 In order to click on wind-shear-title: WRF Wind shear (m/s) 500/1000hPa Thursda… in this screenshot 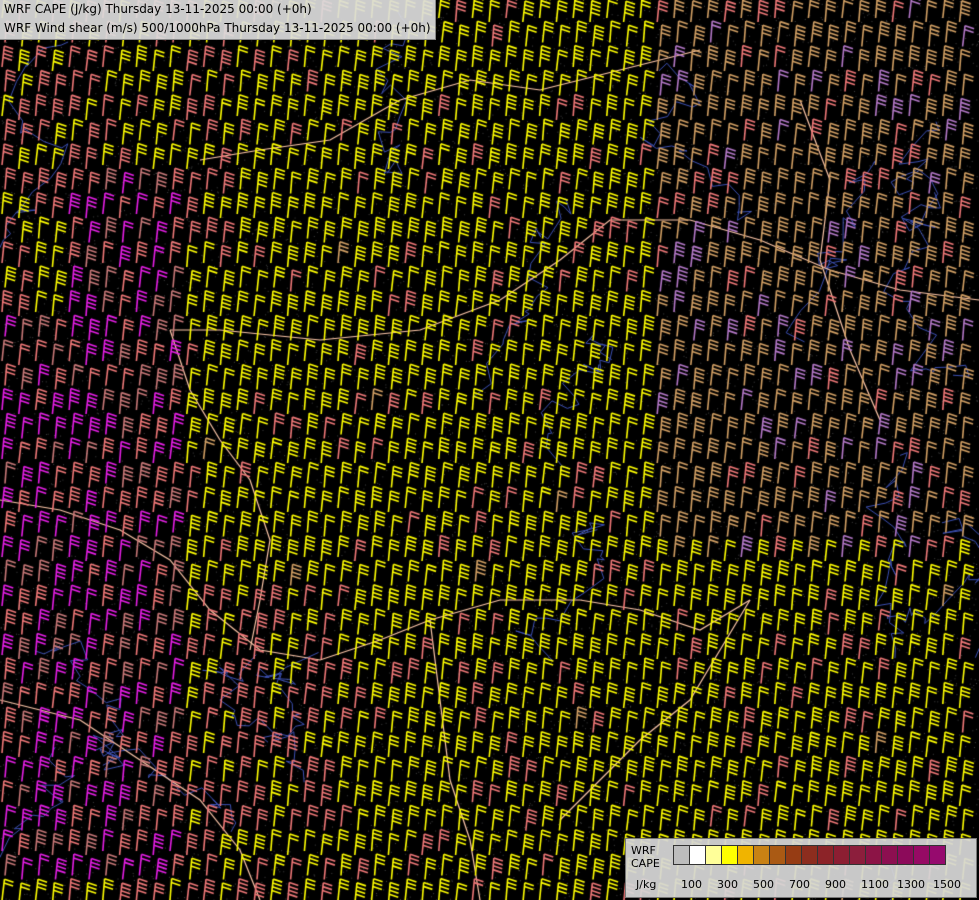, I will do `click(217, 28)`.